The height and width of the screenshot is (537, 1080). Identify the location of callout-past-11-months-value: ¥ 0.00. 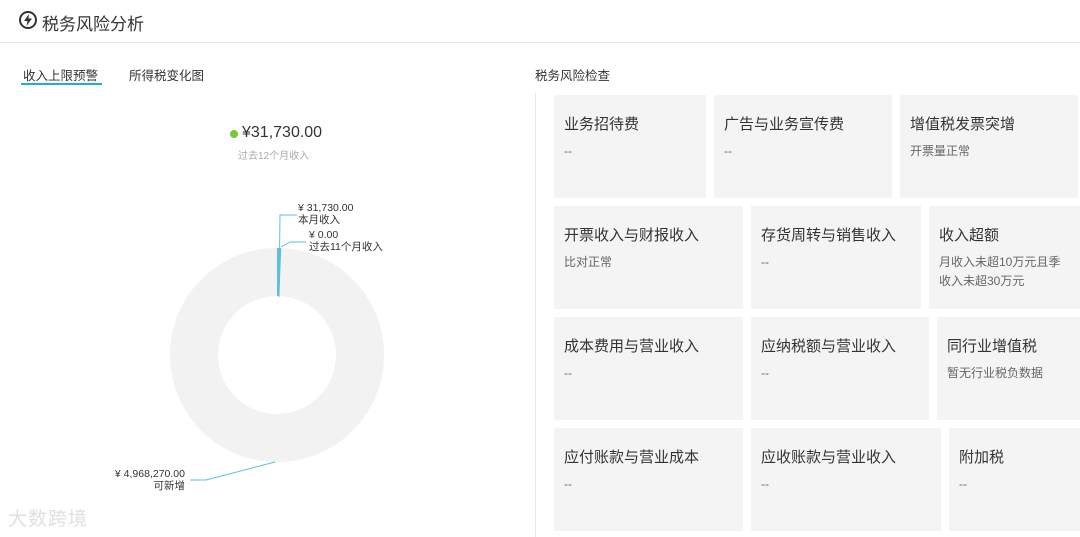
(324, 235).